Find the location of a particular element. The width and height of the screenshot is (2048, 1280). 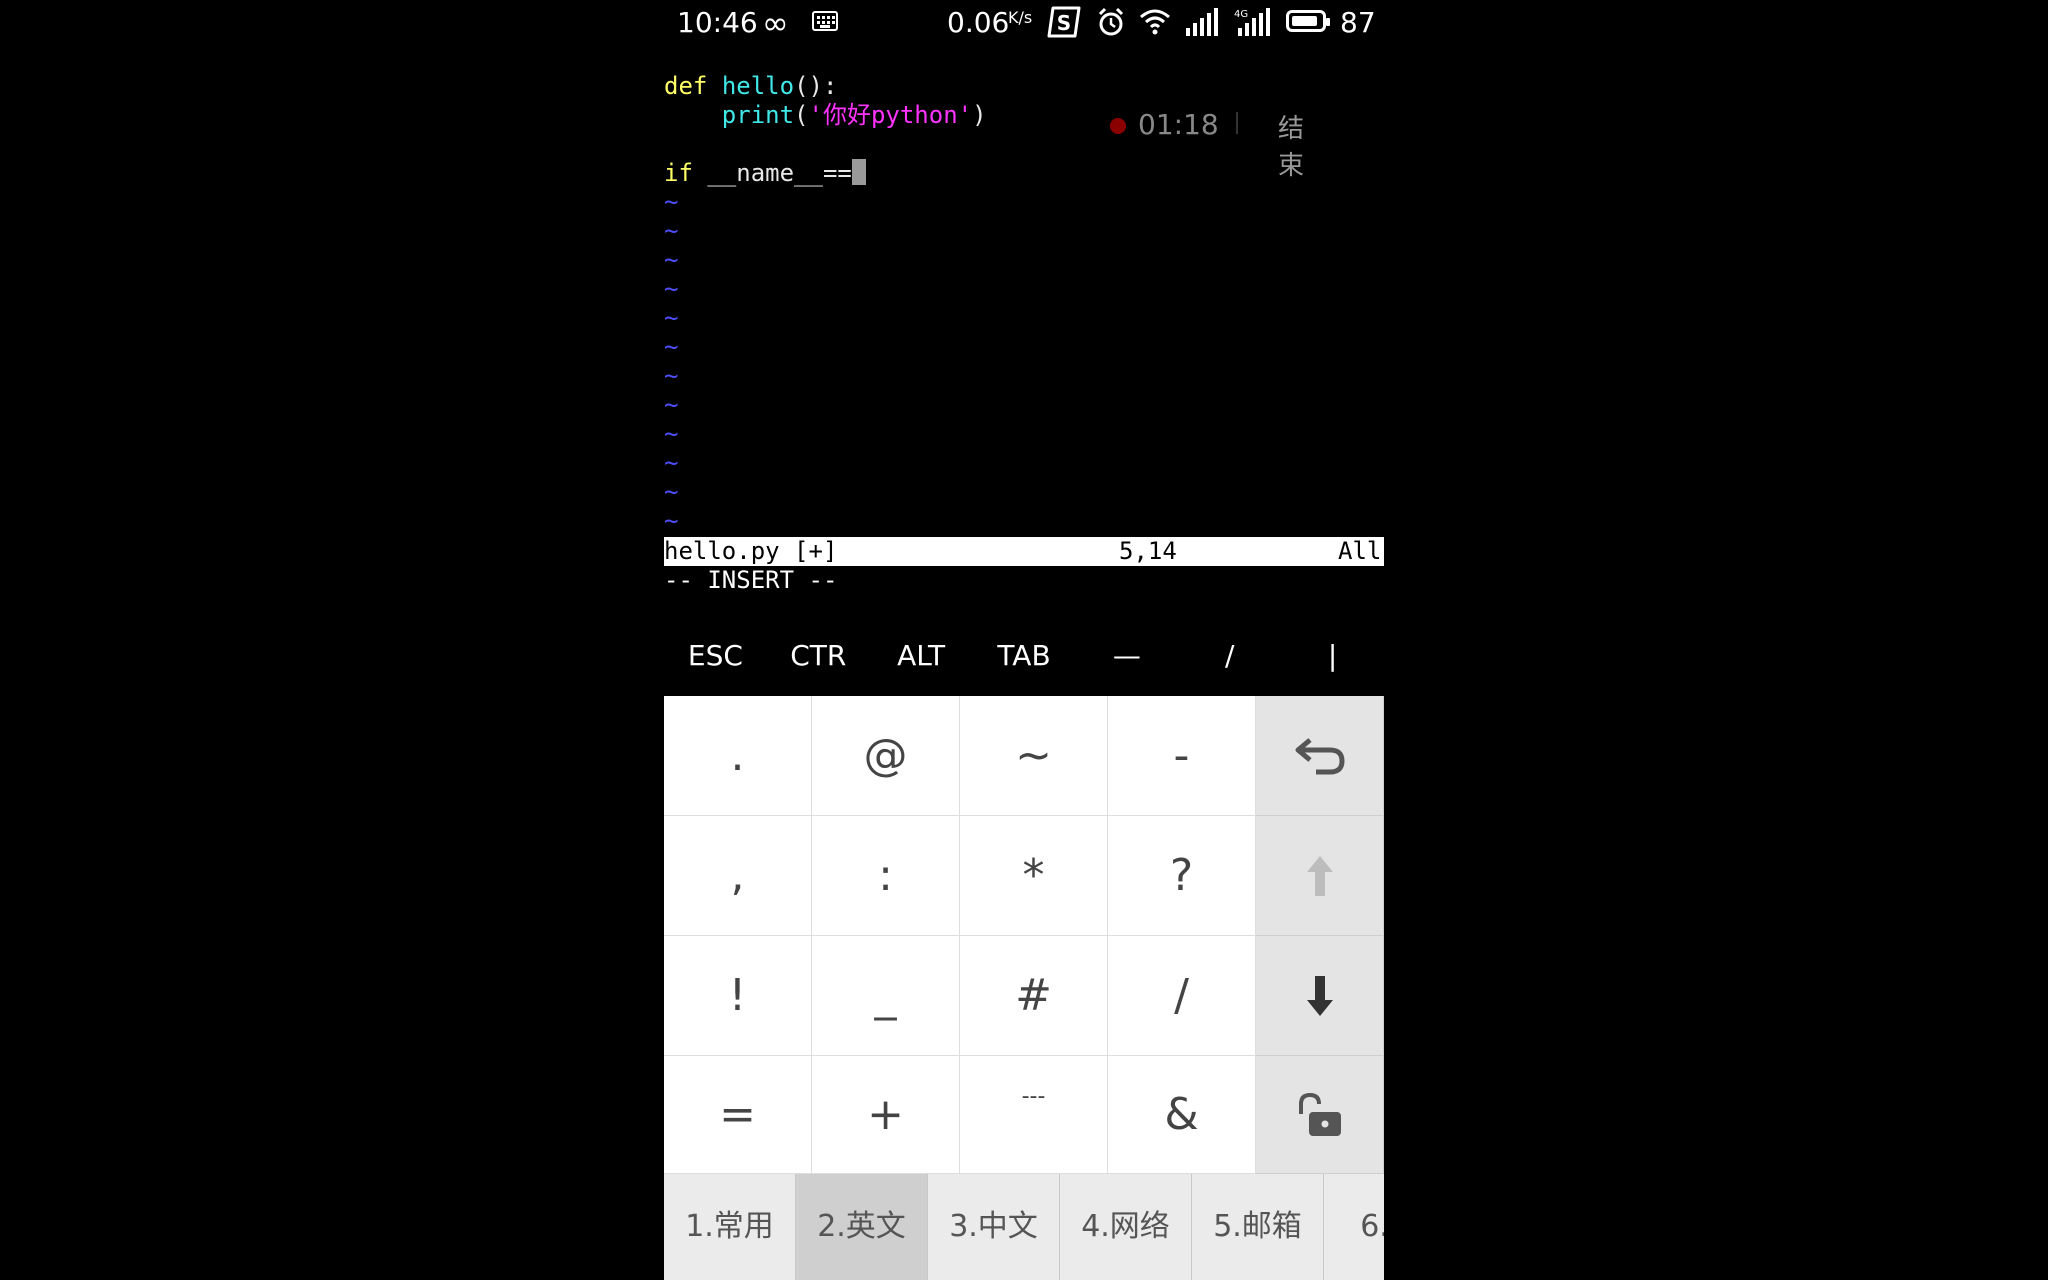

key-ampersand: & is located at coordinates (1182, 1115).